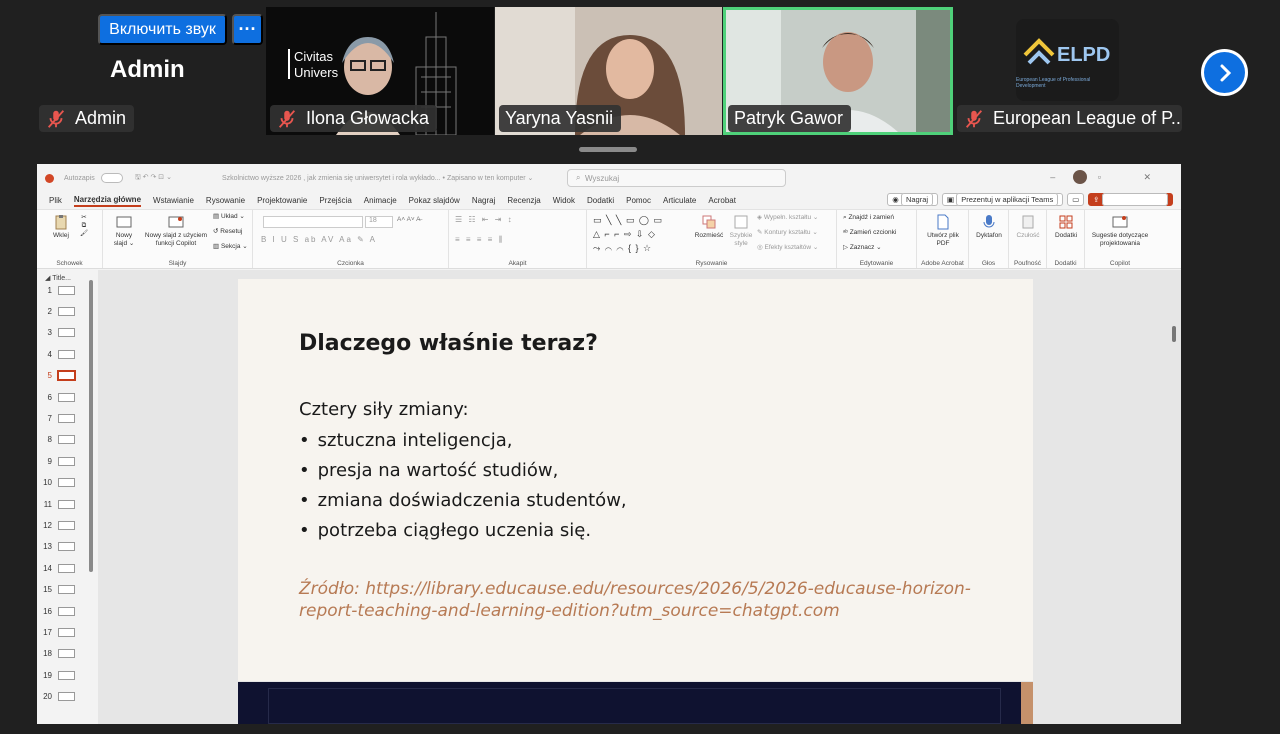 Image resolution: width=1280 pixels, height=734 pixels. What do you see at coordinates (47, 568) in the screenshot?
I see `slide-number: 14` at bounding box center [47, 568].